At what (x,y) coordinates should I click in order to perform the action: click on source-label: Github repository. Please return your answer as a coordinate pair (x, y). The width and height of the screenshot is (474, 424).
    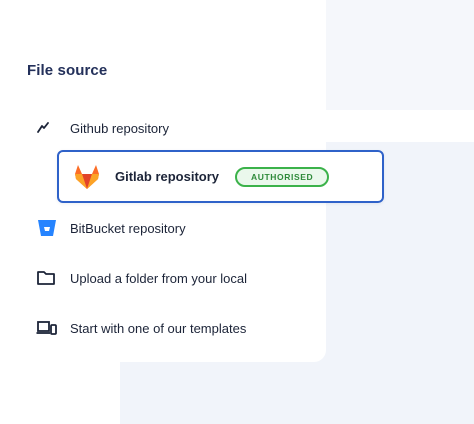
    Looking at the image, I should click on (119, 128).